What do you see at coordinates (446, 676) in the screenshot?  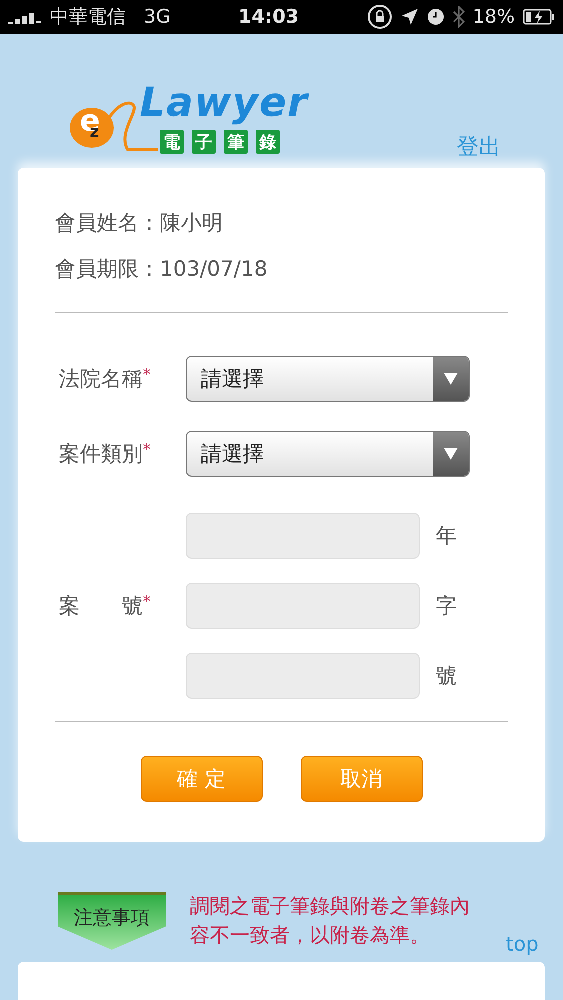 I see `field-suffix: 號` at bounding box center [446, 676].